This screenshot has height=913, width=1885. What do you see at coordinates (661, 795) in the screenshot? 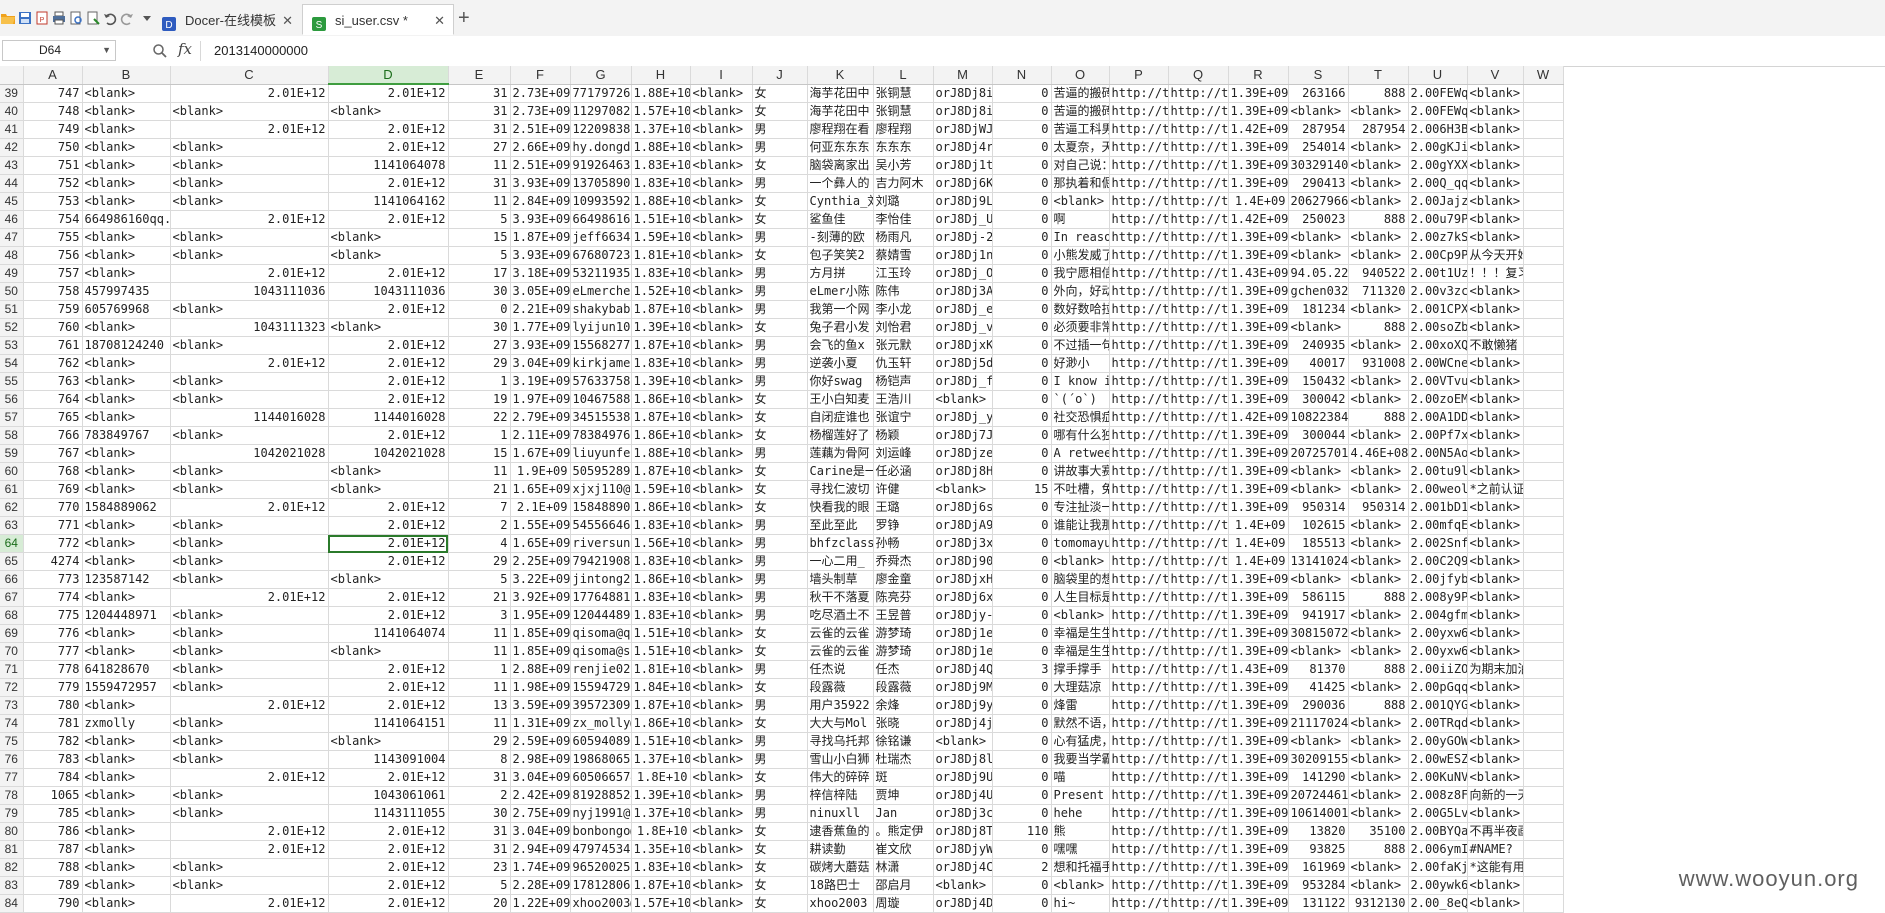
I see `cell-h78: 1.39E+10` at bounding box center [661, 795].